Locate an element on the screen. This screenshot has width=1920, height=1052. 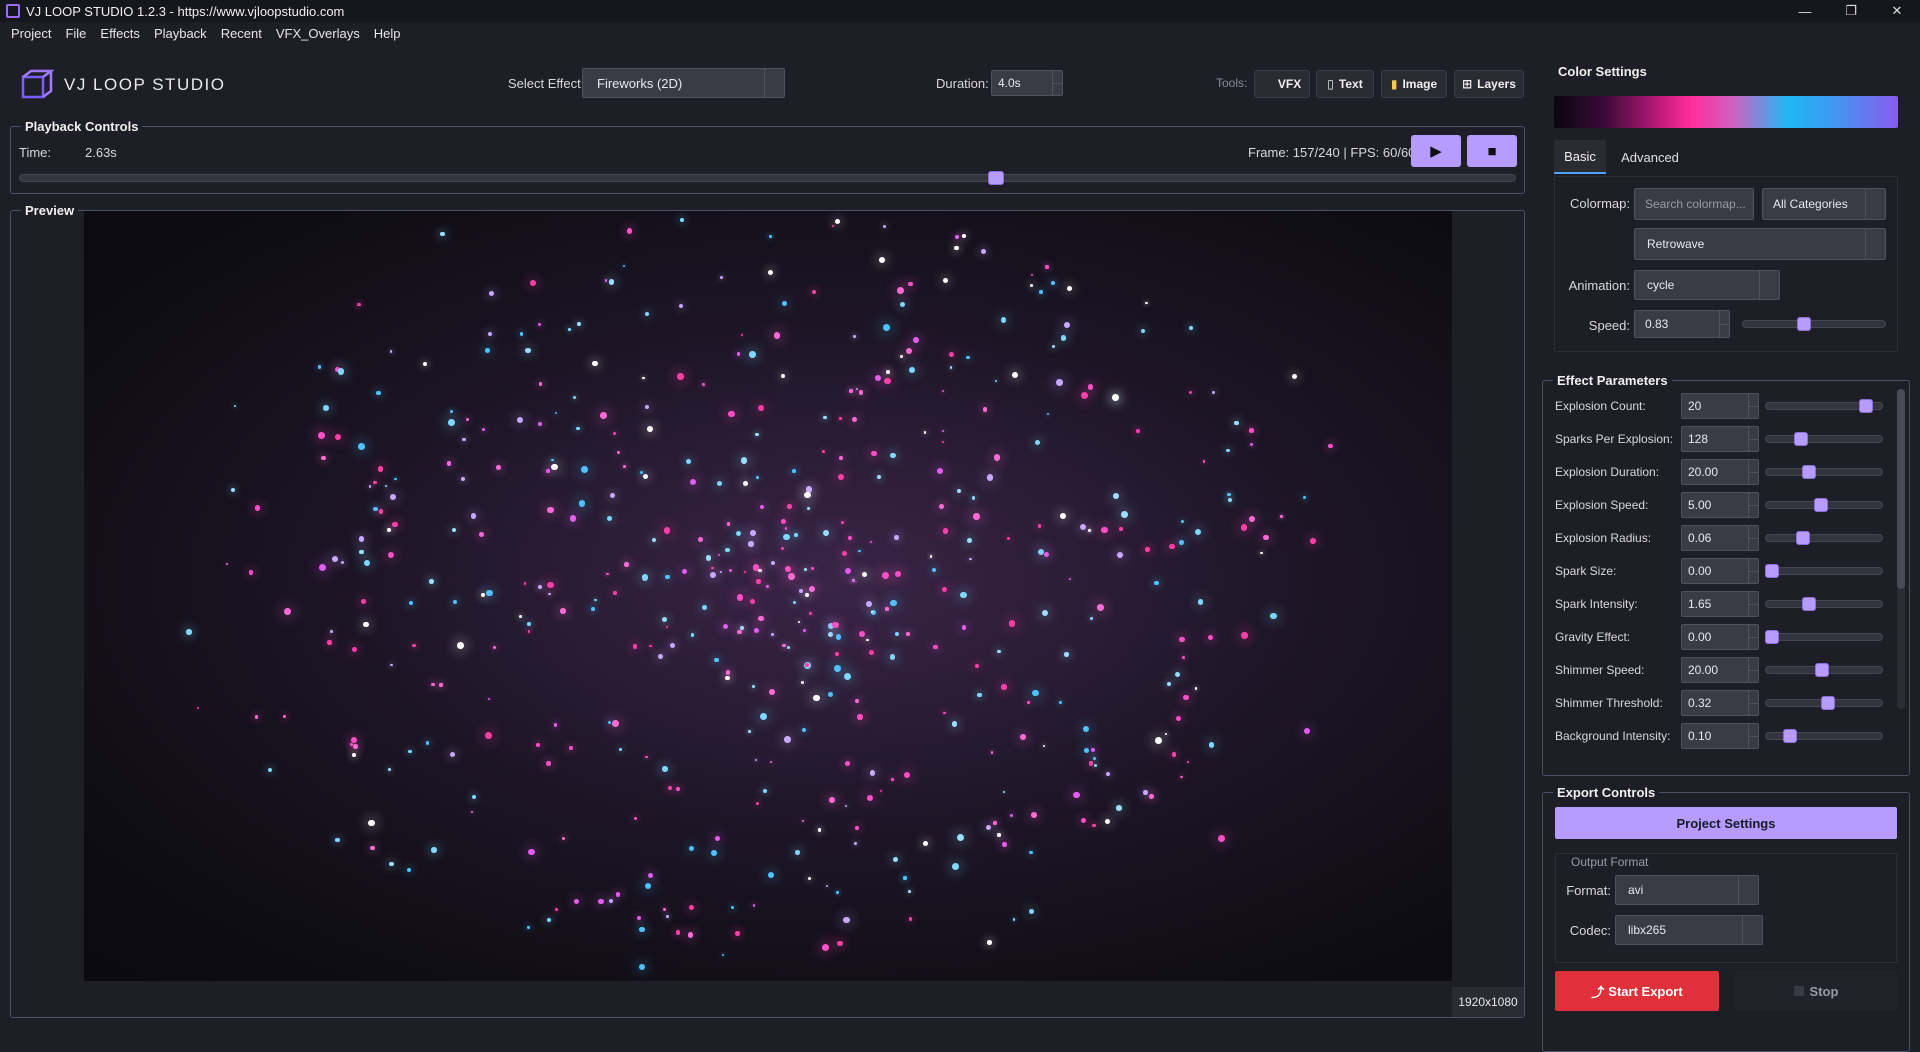
params-scrollbar-thumb is located at coordinates (1901, 489).